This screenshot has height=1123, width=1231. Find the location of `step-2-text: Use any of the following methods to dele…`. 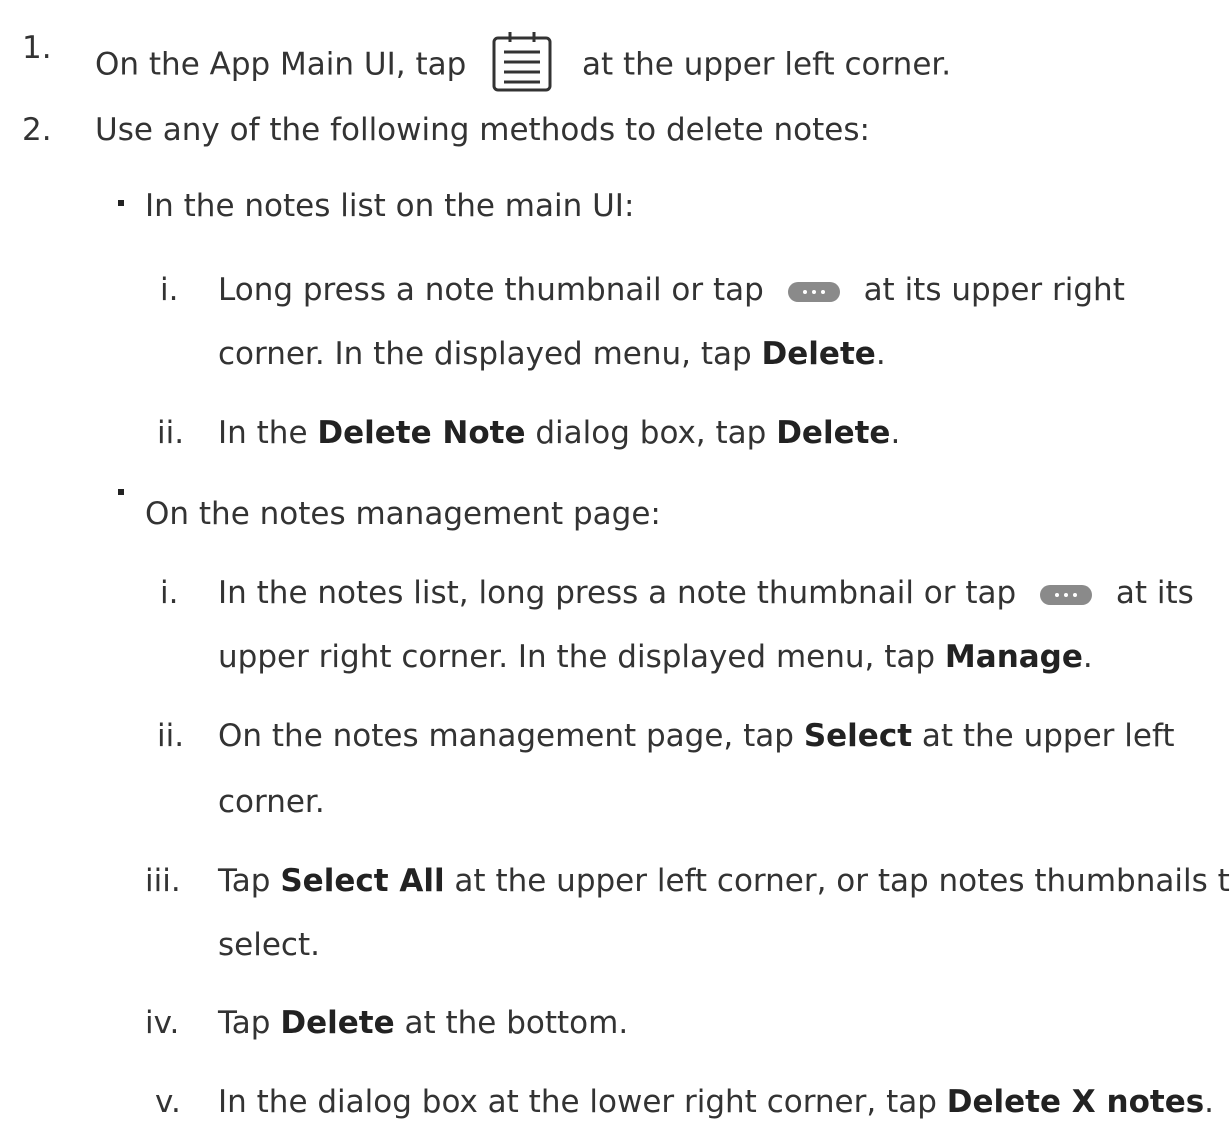

step-2-text: Use any of the following methods to dele… is located at coordinates (482, 130).